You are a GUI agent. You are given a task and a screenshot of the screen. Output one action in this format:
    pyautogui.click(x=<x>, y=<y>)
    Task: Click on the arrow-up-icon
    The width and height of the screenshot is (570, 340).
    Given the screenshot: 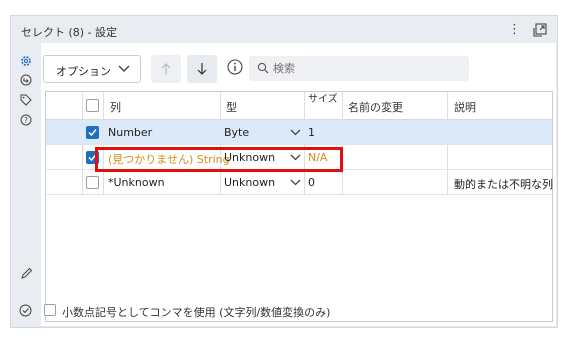 What is the action you would take?
    pyautogui.click(x=166, y=69)
    